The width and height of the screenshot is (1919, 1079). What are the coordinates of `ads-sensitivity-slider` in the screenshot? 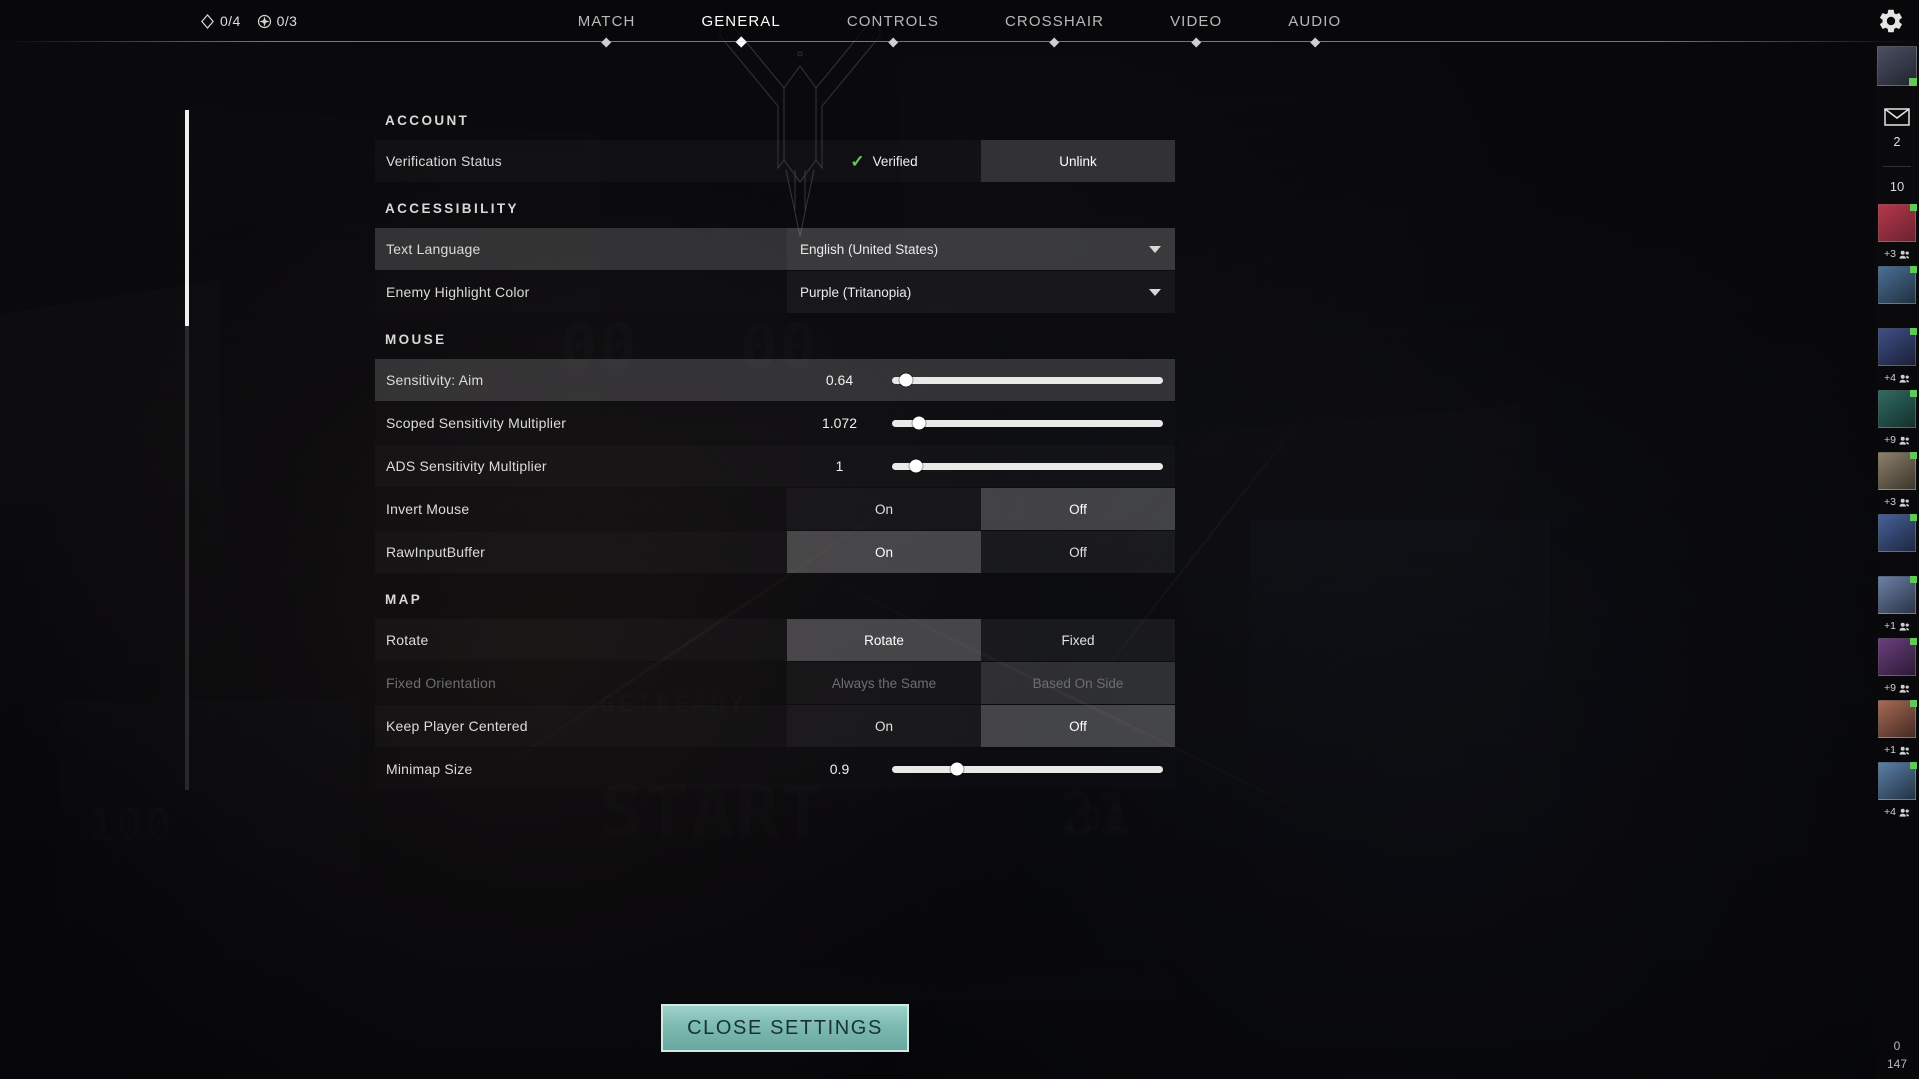 It's located at (1033, 466).